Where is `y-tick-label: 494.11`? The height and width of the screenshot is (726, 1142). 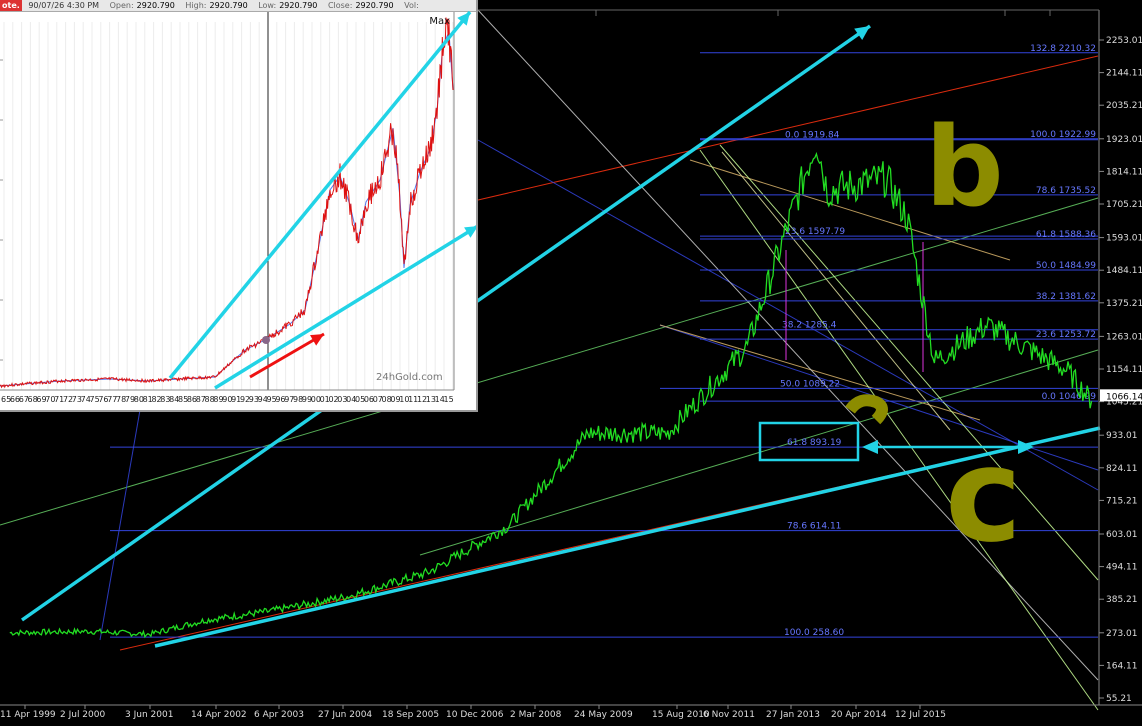
y-tick-label: 494.11 is located at coordinates (1122, 568).